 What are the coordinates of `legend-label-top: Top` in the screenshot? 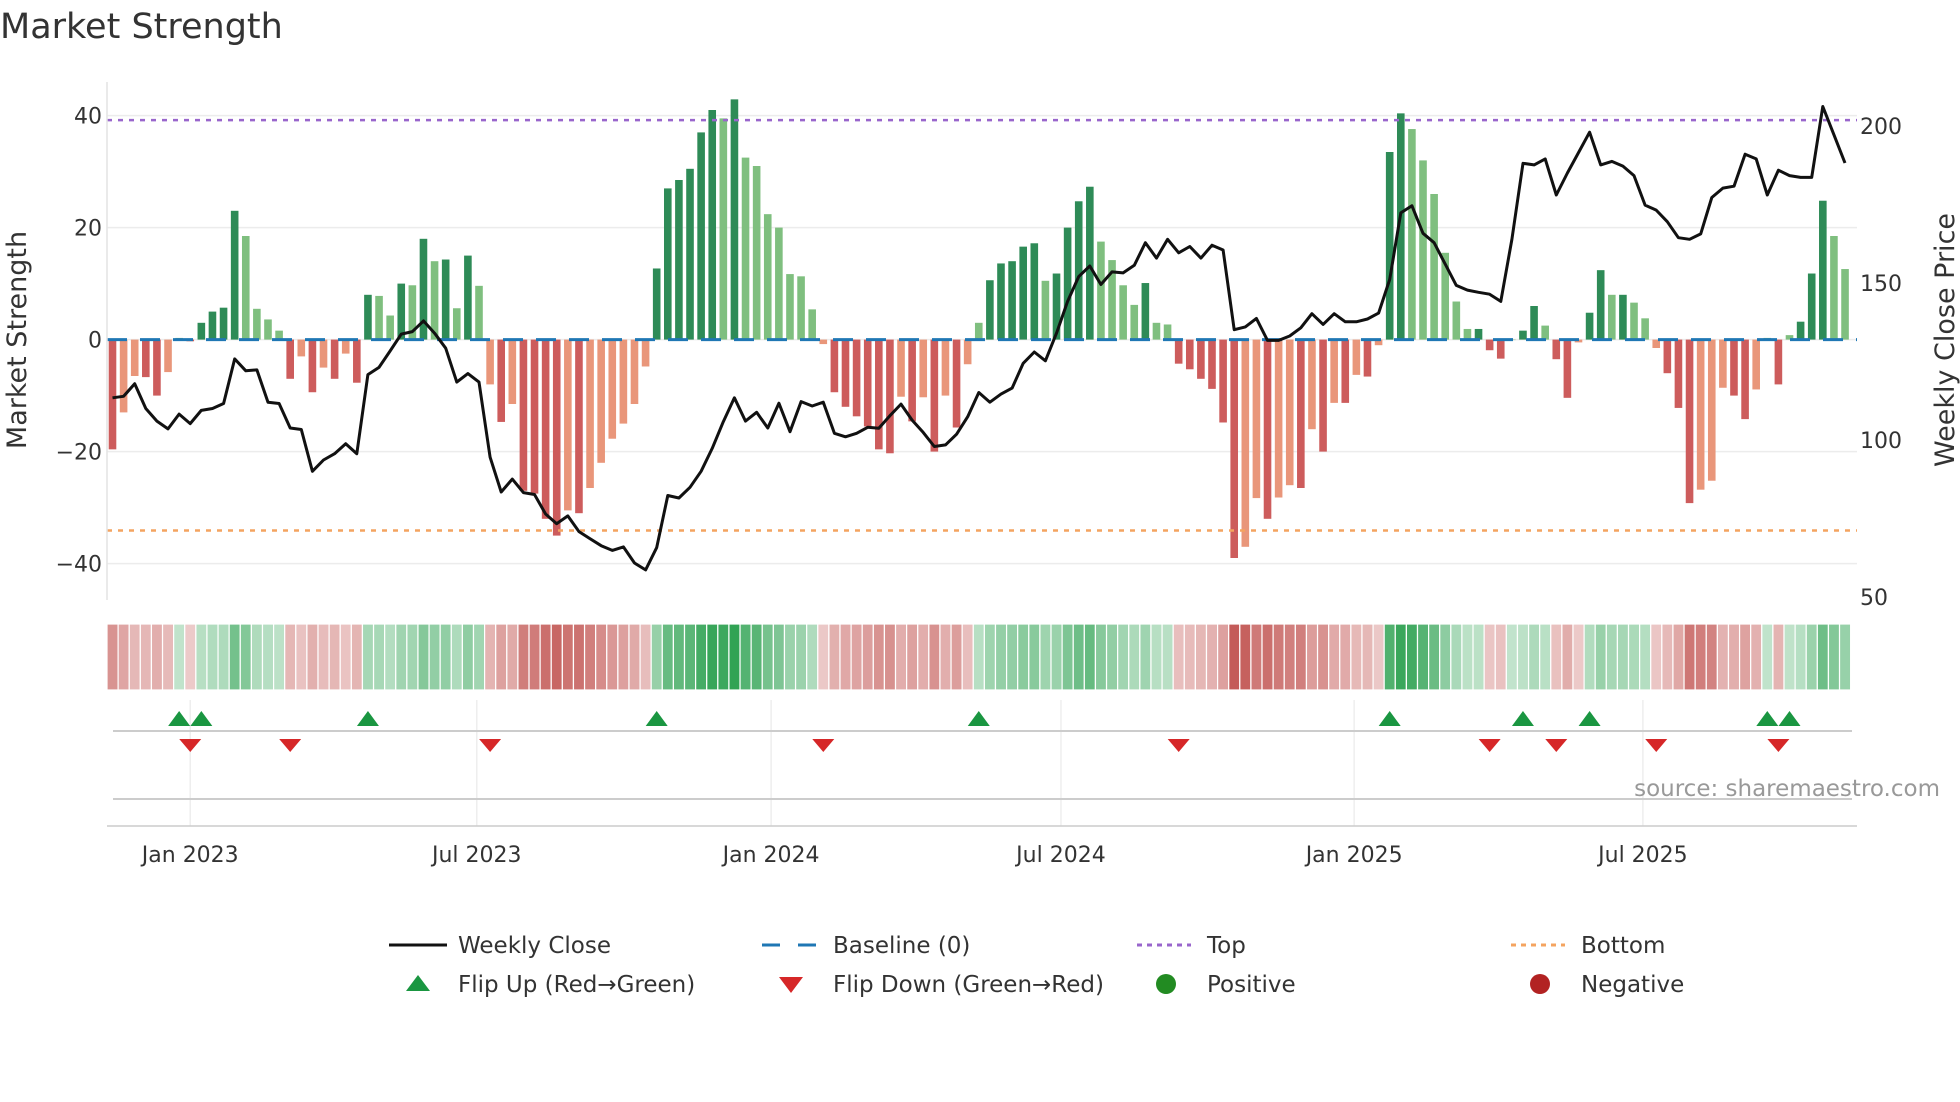 It's located at (1226, 946).